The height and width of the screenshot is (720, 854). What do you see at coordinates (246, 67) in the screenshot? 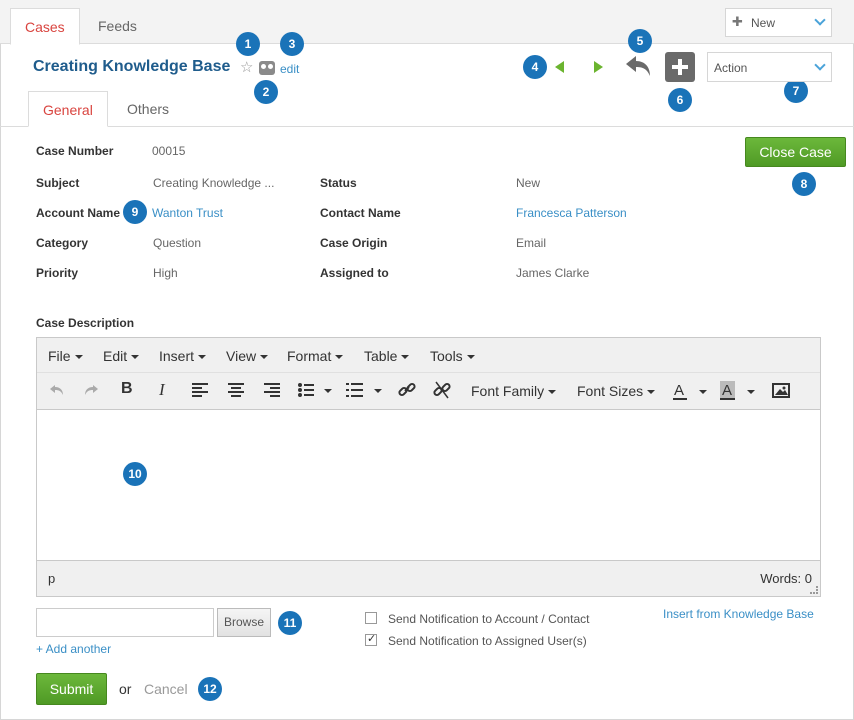
I see `star-icon: ☆` at bounding box center [246, 67].